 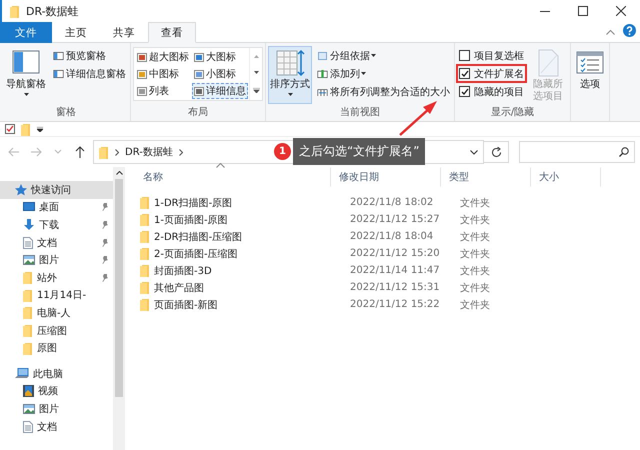 What do you see at coordinates (89, 55) in the screenshot?
I see `ribbon-button: 预览窗格` at bounding box center [89, 55].